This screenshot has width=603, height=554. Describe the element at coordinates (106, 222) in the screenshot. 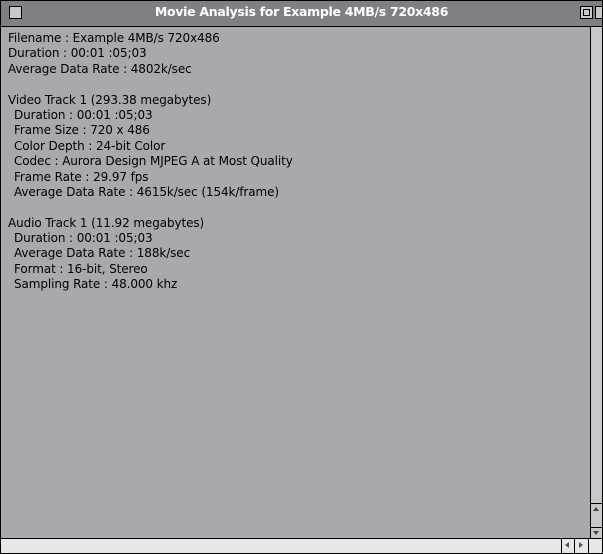

I see `audio-track-header: Audio Track 1 (11.92 megabytes)` at that location.